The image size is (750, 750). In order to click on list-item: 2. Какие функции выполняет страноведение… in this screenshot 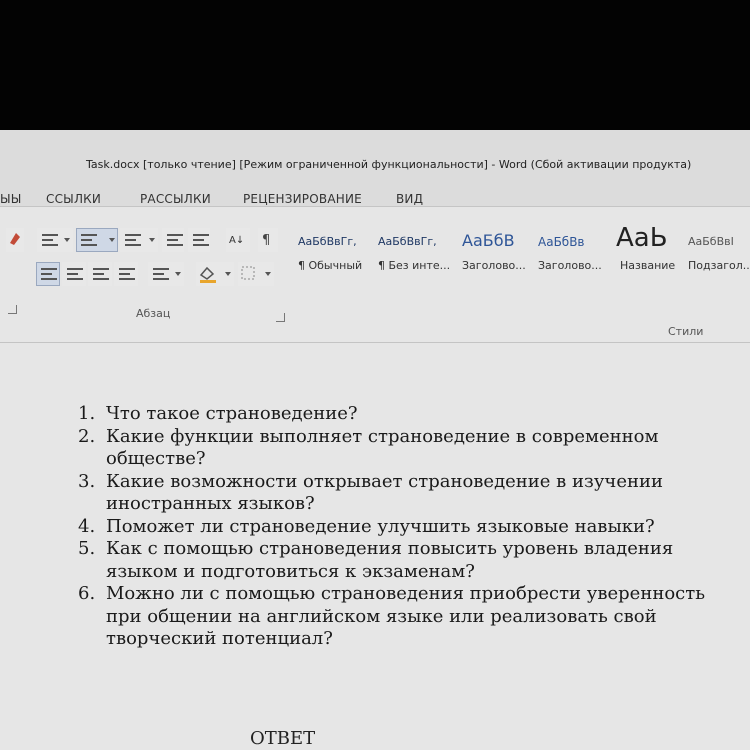, I will do `click(408, 448)`.